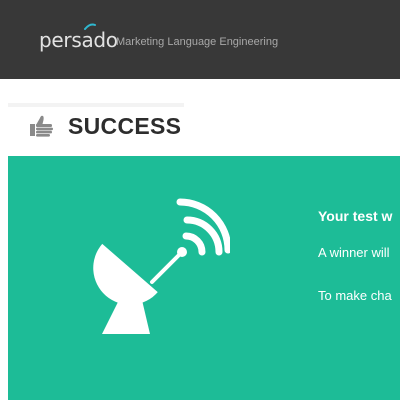  What do you see at coordinates (355, 295) in the screenshot?
I see `message-line-changes: To make cha` at bounding box center [355, 295].